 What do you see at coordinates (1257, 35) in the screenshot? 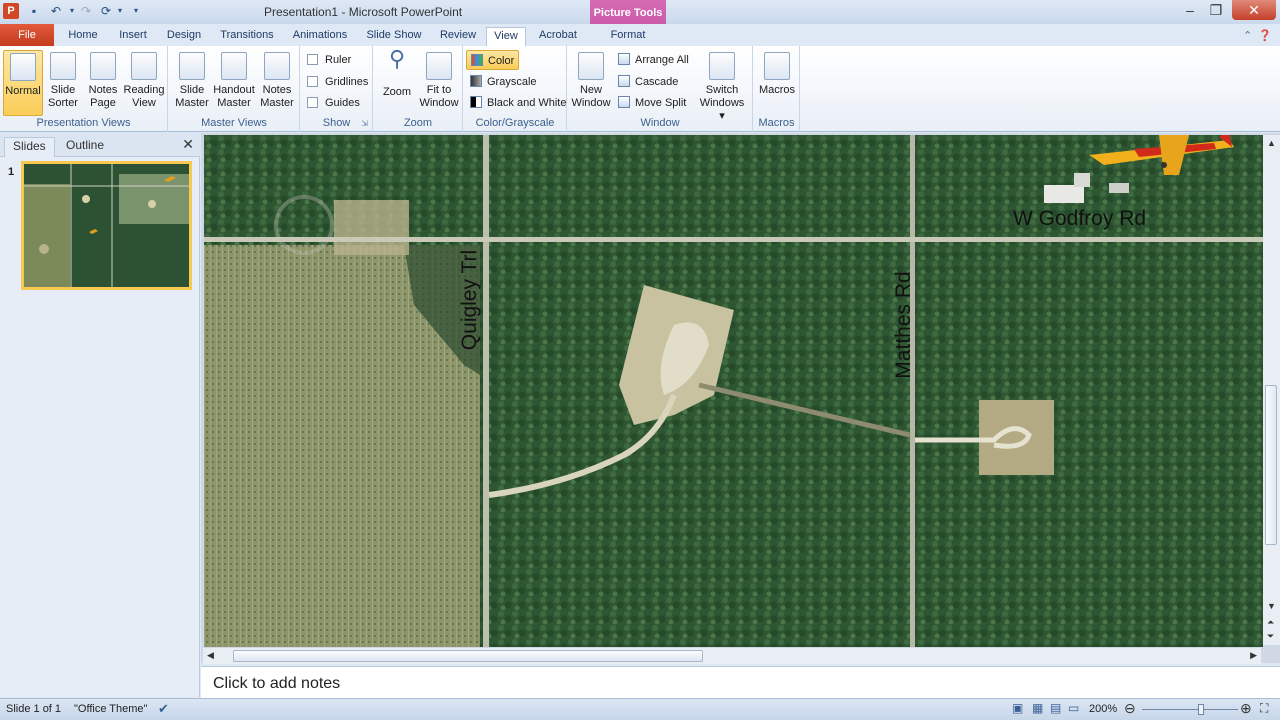
I see `minimize-ribbon-icon: ⌃ ❓` at bounding box center [1257, 35].